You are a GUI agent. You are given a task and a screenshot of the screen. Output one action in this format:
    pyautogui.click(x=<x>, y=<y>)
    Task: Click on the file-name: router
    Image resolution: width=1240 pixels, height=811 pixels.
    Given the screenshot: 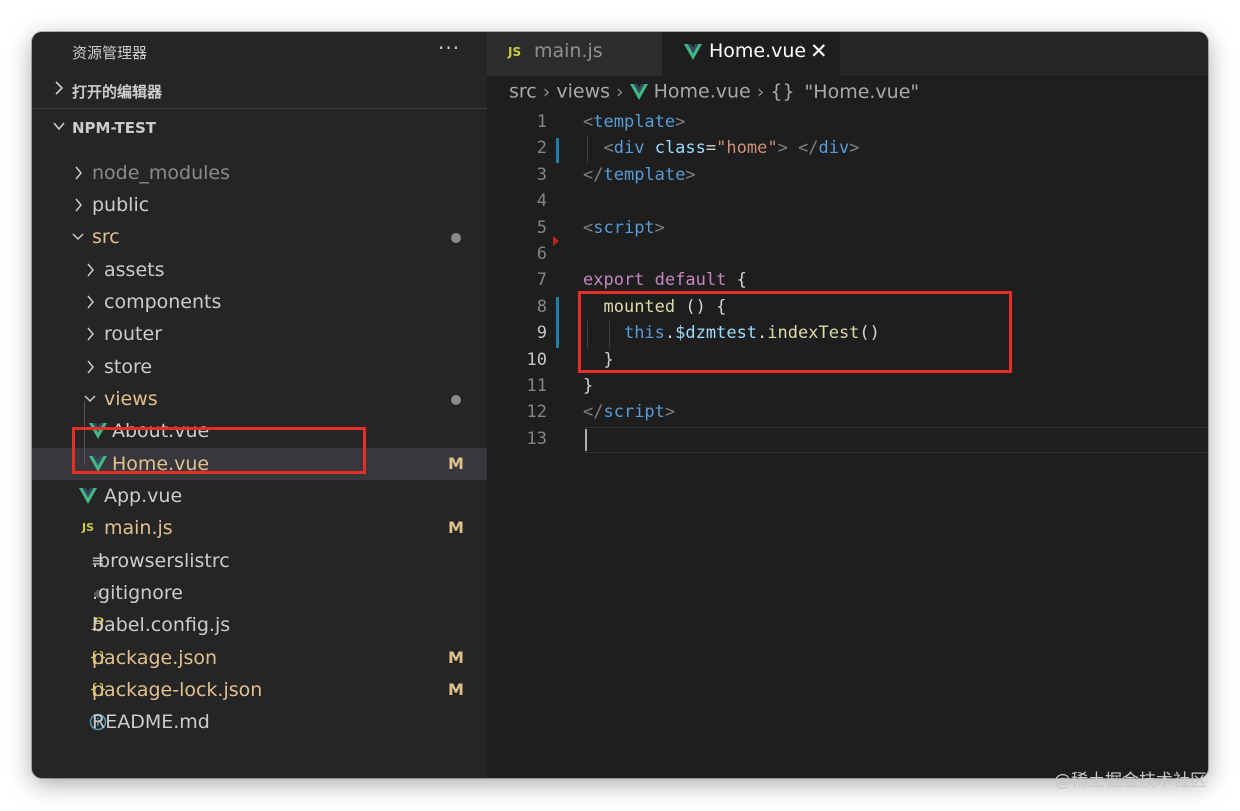 What is the action you would take?
    pyautogui.click(x=133, y=334)
    